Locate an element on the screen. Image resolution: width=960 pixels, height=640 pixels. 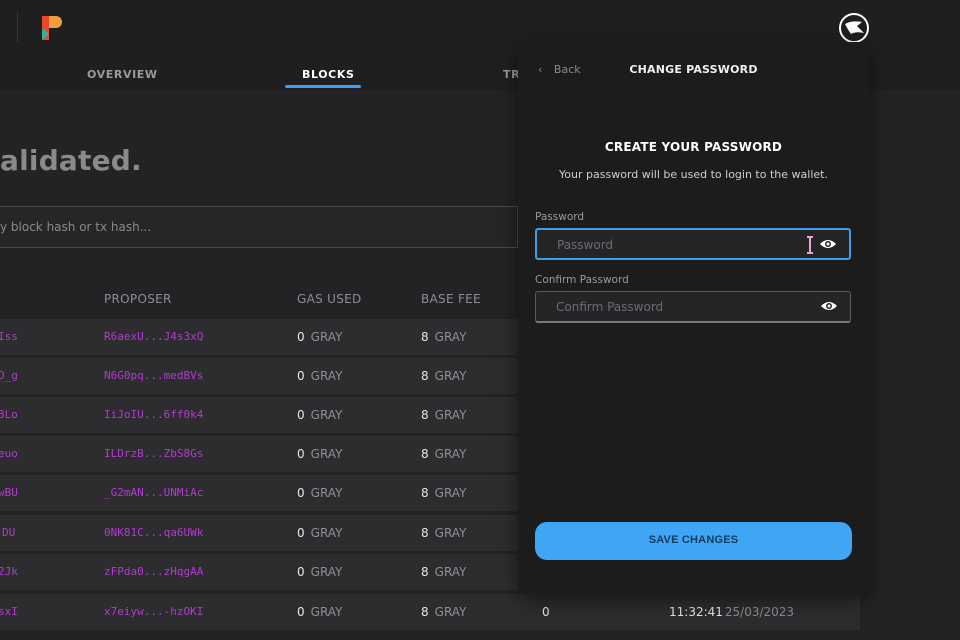
proposer-address: x7eiyw...-hzOKI is located at coordinates (153, 611).